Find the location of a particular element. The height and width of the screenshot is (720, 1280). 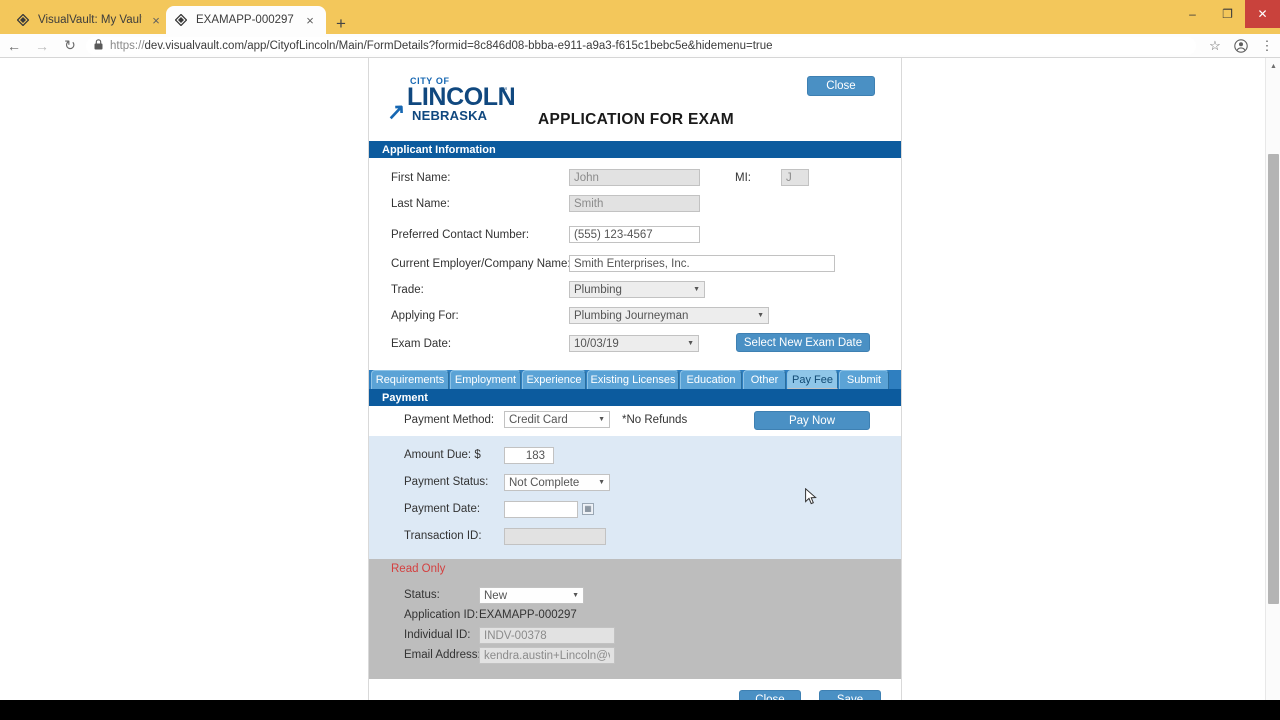

tab-existing-licenses: Existing Licenses is located at coordinates (633, 379).